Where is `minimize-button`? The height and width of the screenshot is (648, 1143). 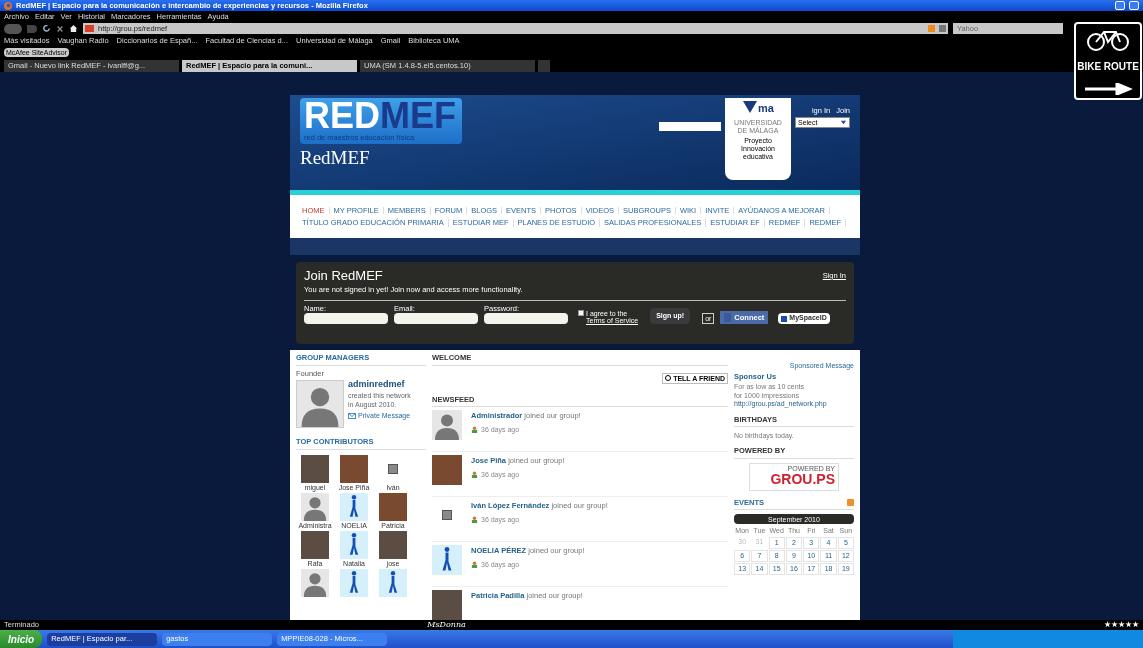 minimize-button is located at coordinates (1120, 5).